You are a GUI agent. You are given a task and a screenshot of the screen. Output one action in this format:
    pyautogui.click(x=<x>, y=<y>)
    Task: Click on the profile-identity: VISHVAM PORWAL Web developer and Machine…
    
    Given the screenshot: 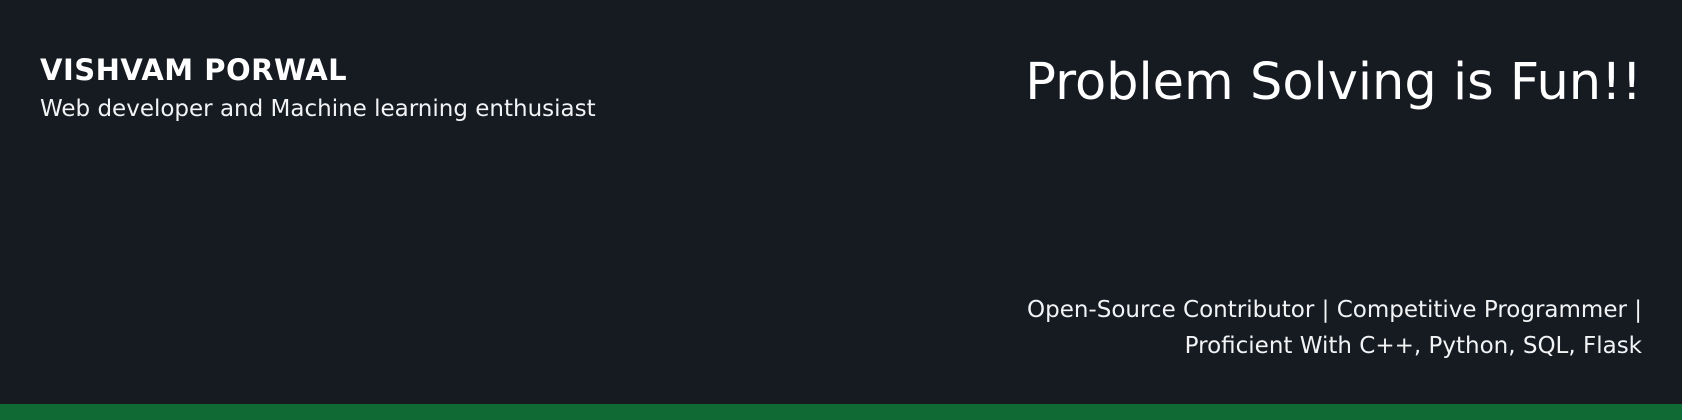 What is the action you would take?
    pyautogui.click(x=318, y=88)
    